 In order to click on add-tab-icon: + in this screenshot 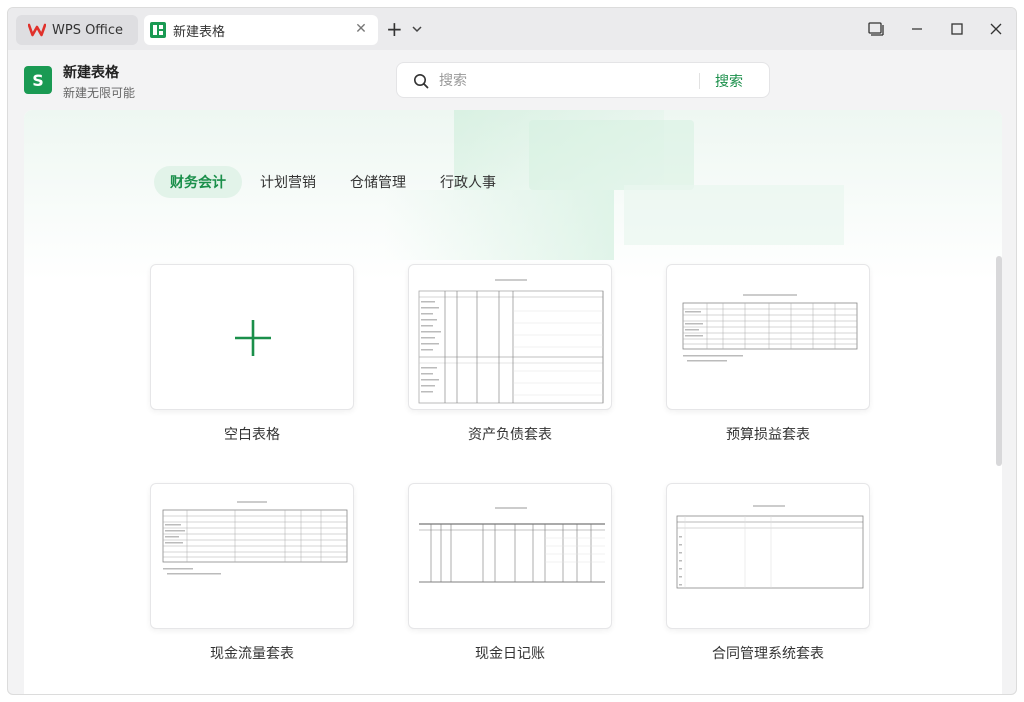, I will do `click(394, 29)`.